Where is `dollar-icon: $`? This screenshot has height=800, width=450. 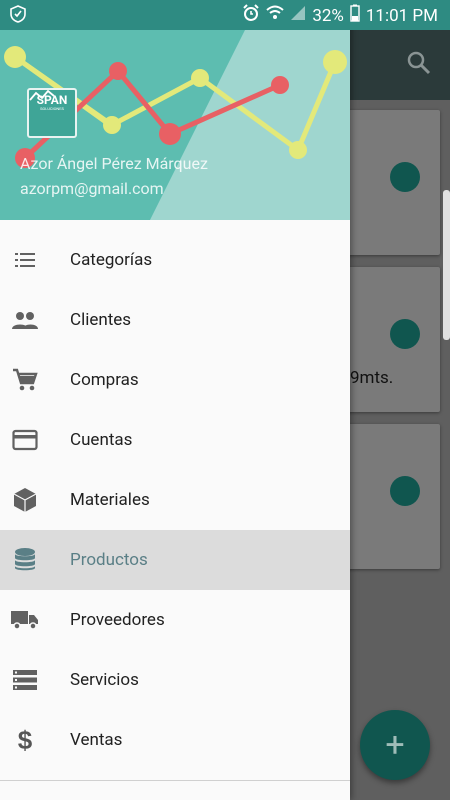
dollar-icon: $ is located at coordinates (25, 739).